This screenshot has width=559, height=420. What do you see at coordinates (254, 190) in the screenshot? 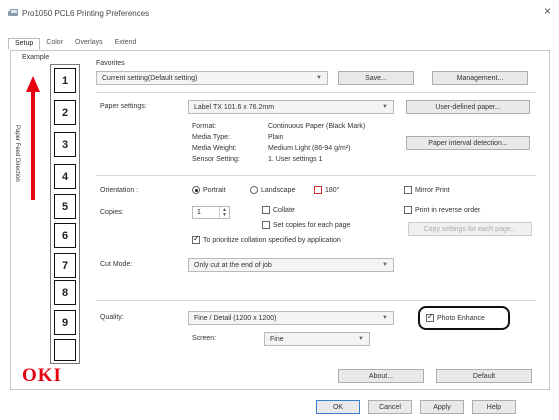
I see `landscape-radio` at bounding box center [254, 190].